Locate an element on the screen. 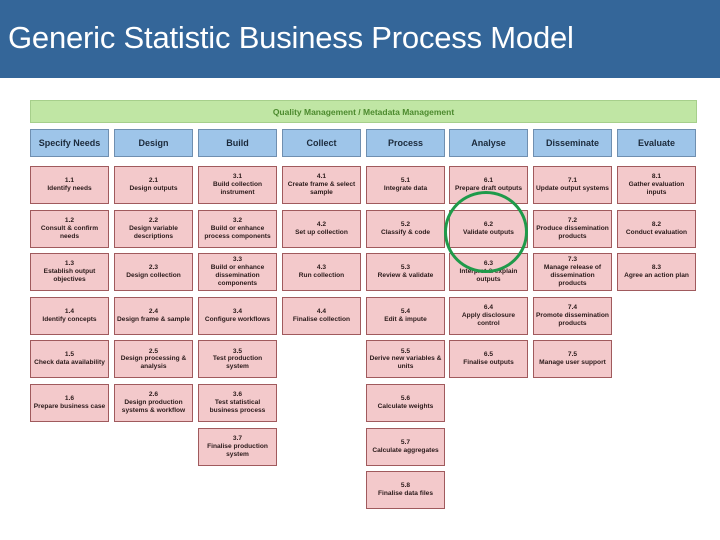 The image size is (720, 540). subprocess-4-3: 4.3 Run collection is located at coordinates (321, 272).